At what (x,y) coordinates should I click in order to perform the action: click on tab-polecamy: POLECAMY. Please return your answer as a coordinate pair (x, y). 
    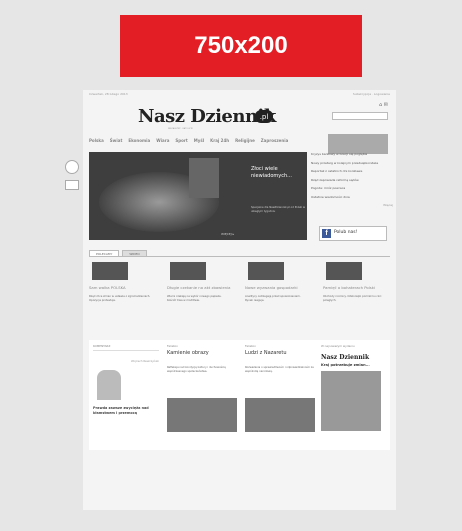
    Looking at the image, I should click on (104, 253).